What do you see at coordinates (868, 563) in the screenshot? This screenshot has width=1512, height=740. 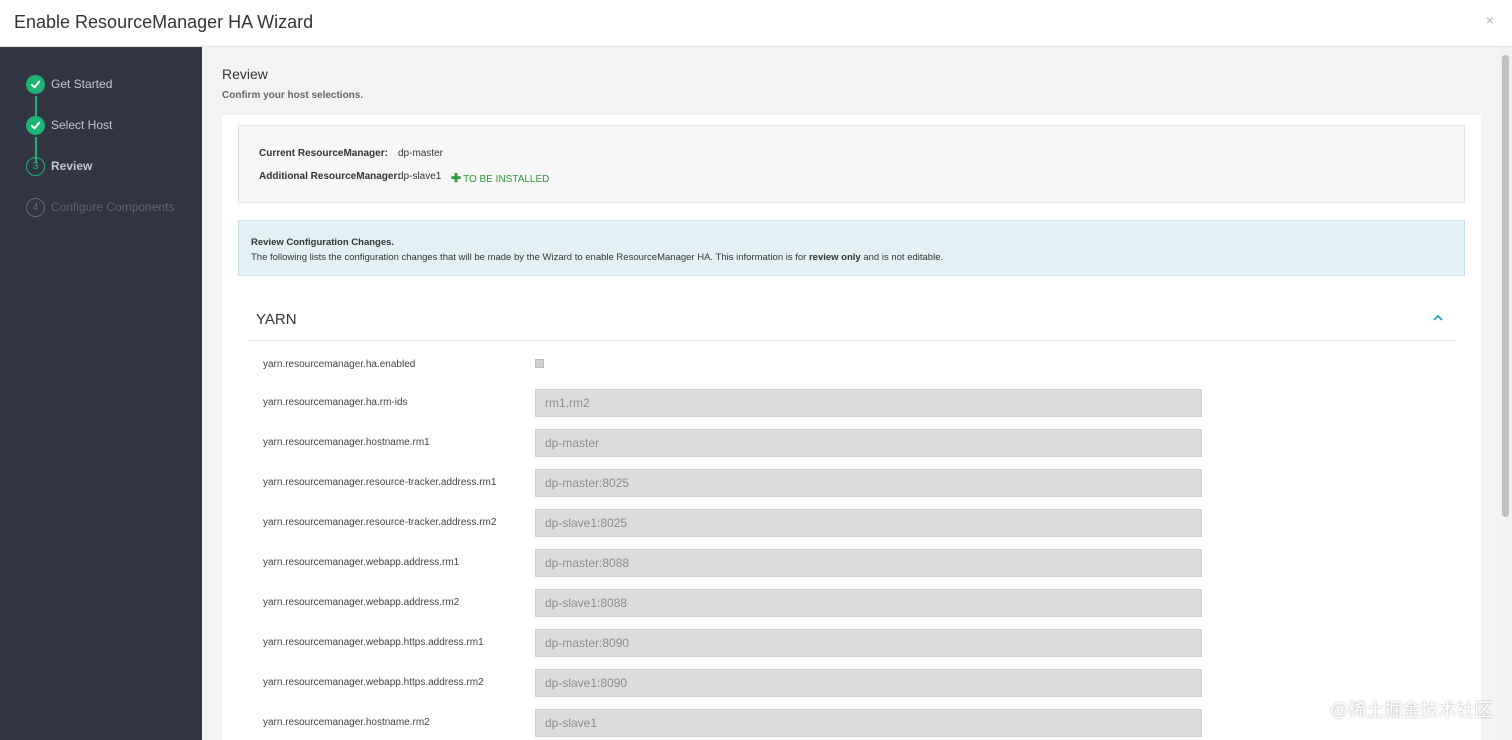 I see `config-value-field: dp-master:8088` at bounding box center [868, 563].